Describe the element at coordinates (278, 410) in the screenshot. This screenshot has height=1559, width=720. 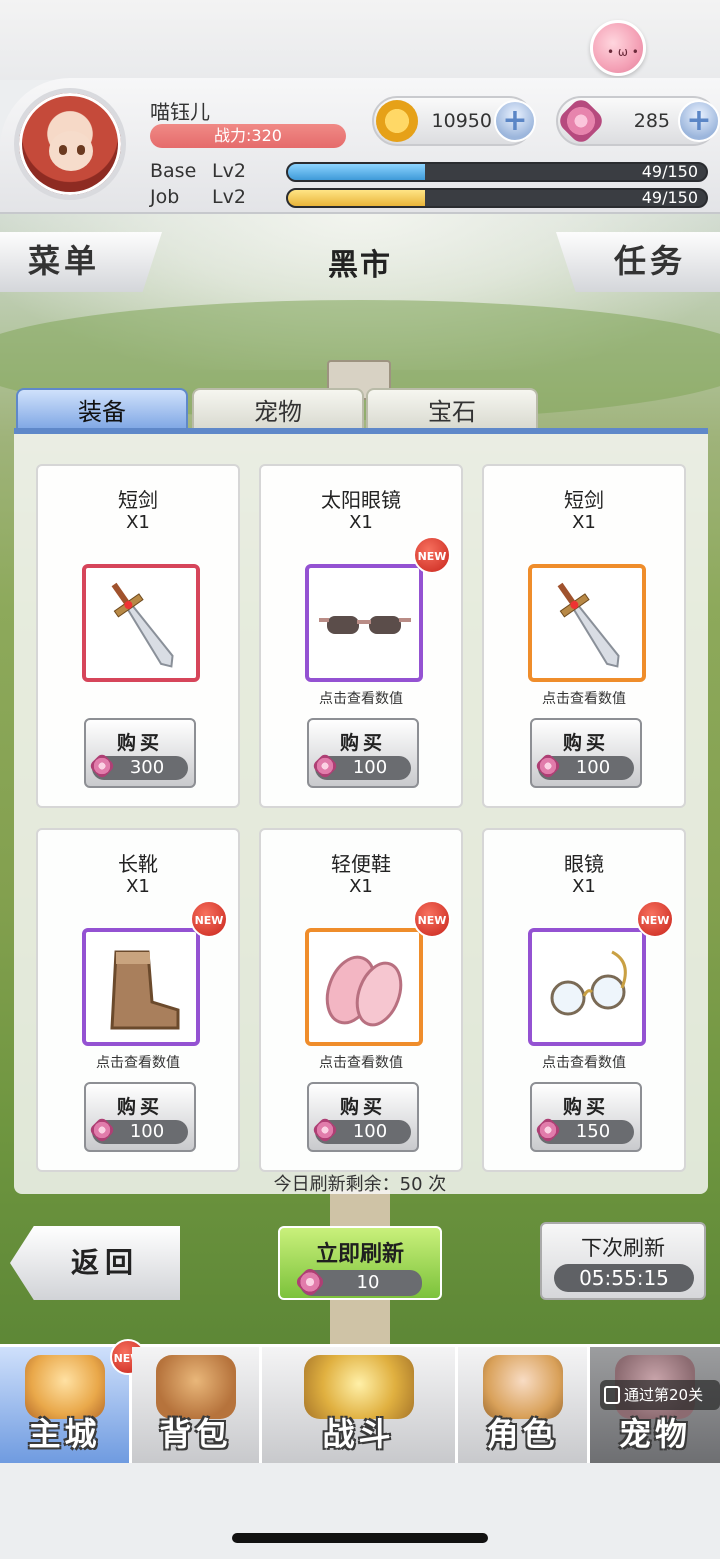
I see `tab-pets: 宠物` at that location.